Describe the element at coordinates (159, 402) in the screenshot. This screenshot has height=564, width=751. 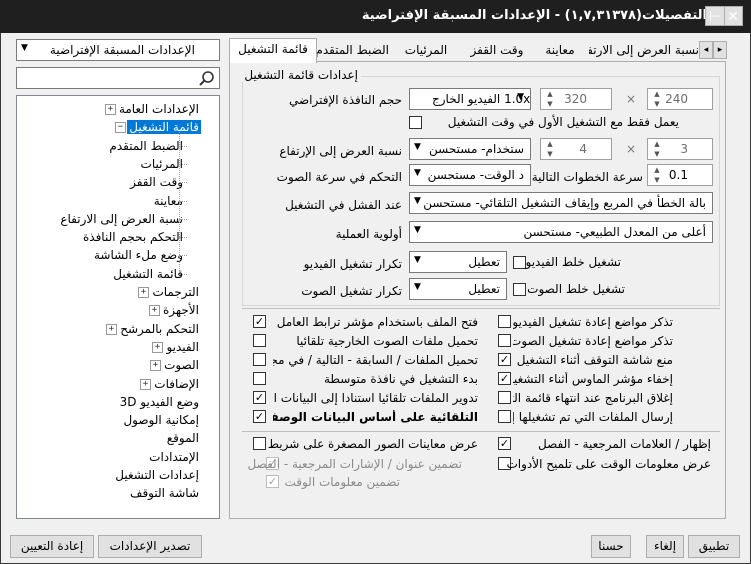
I see `tree-item: وضع الفيديو 3D` at that location.